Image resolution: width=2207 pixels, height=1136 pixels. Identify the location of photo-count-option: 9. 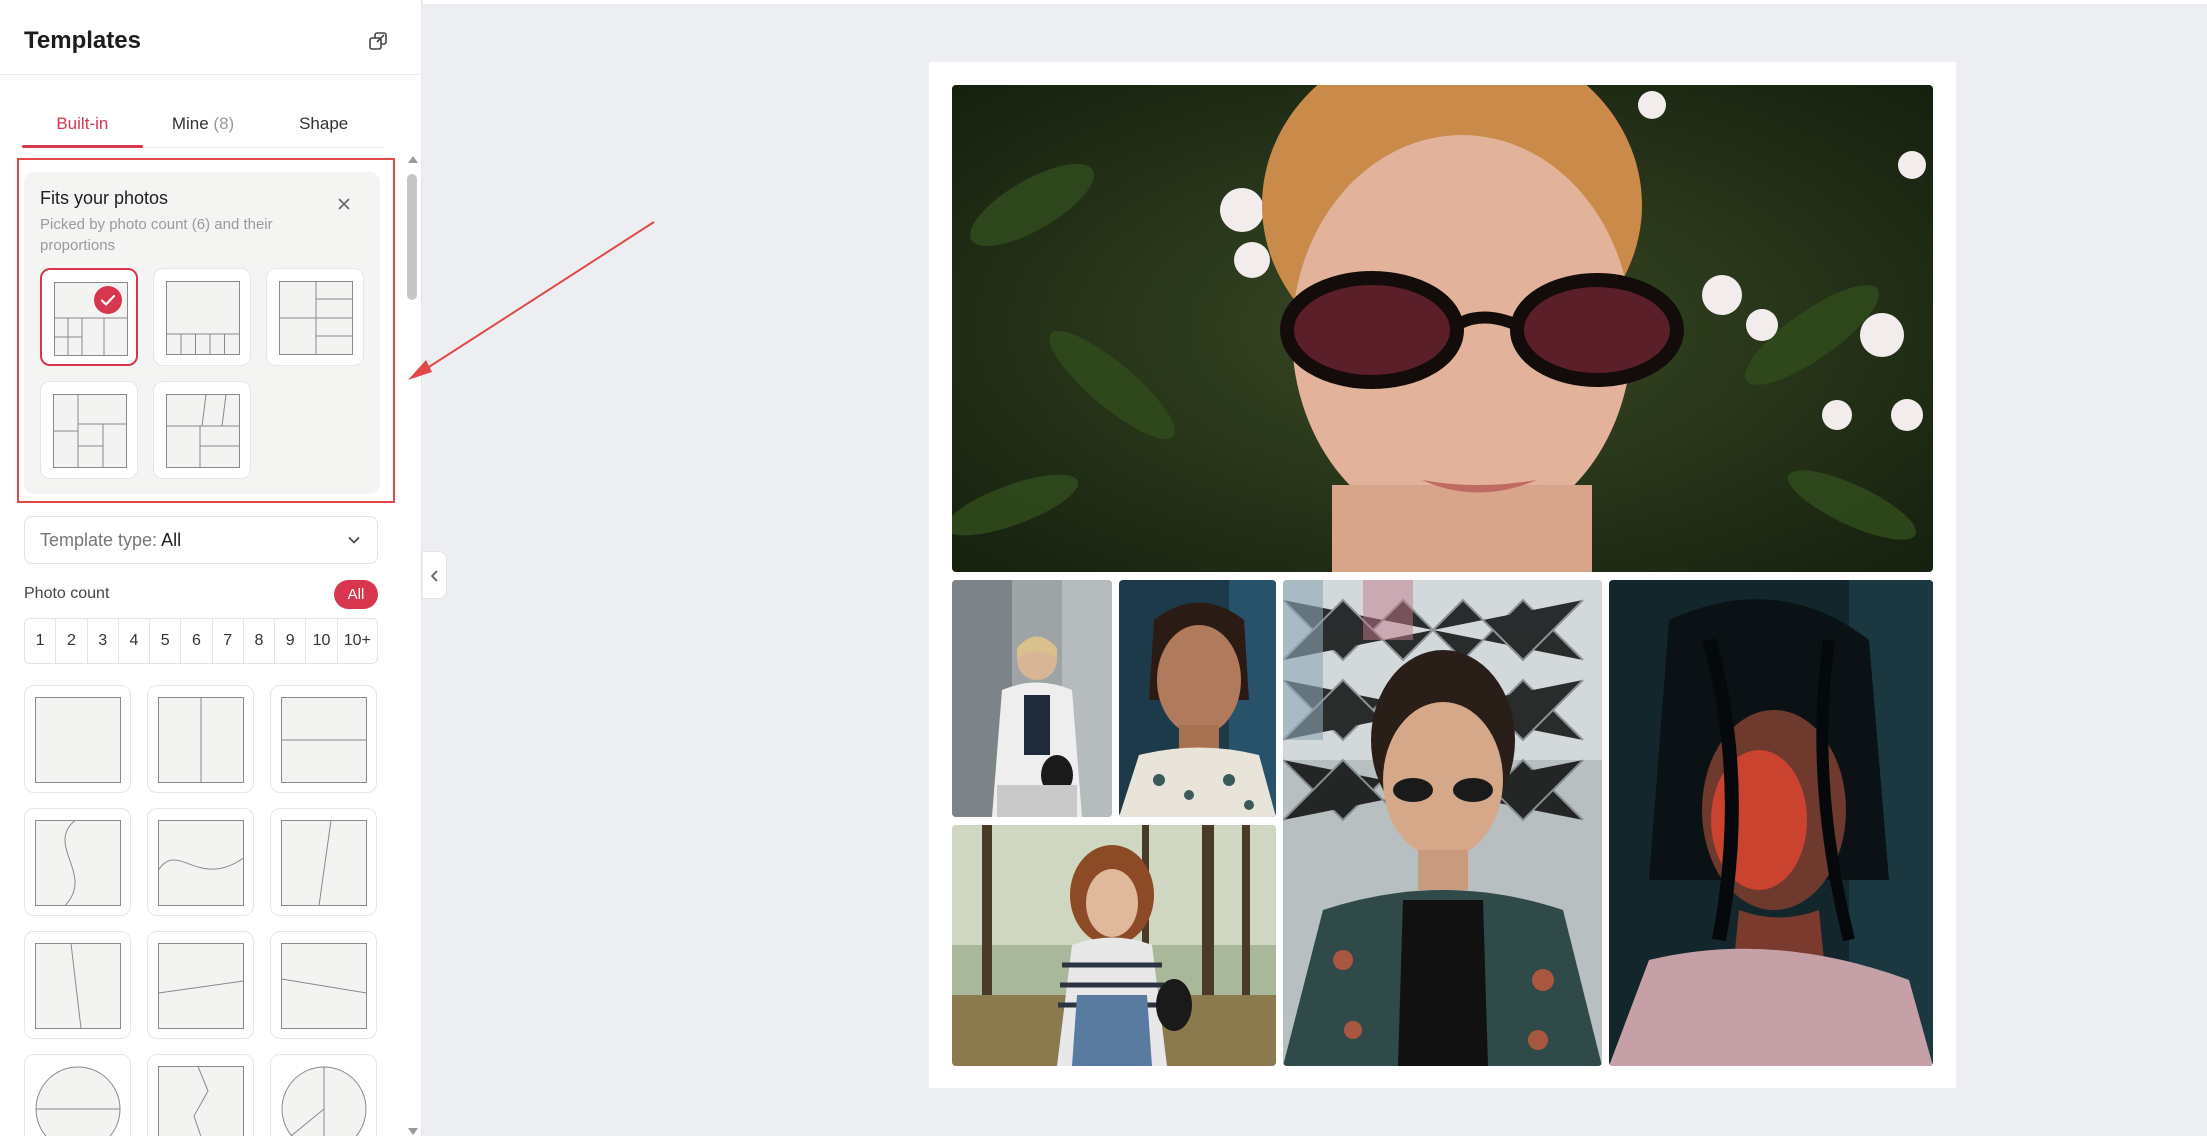
(291, 641).